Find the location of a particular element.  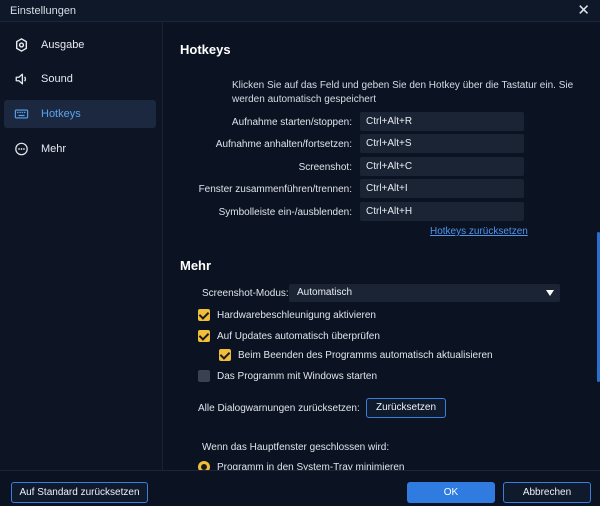

hotkey-label: Aufnahme starten/stoppen: is located at coordinates (291, 122).